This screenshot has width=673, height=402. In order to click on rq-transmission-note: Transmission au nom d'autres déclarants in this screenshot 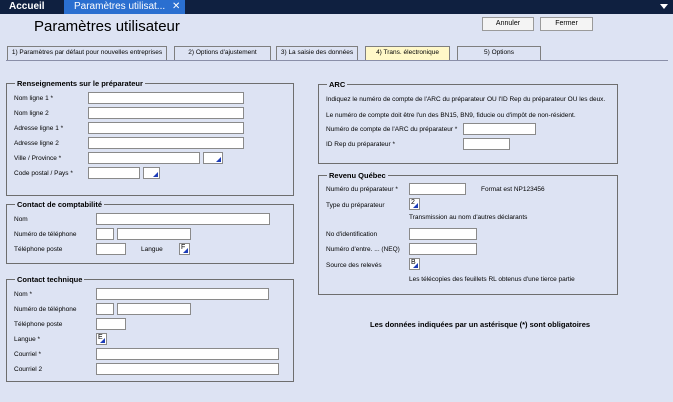, I will do `click(468, 217)`.